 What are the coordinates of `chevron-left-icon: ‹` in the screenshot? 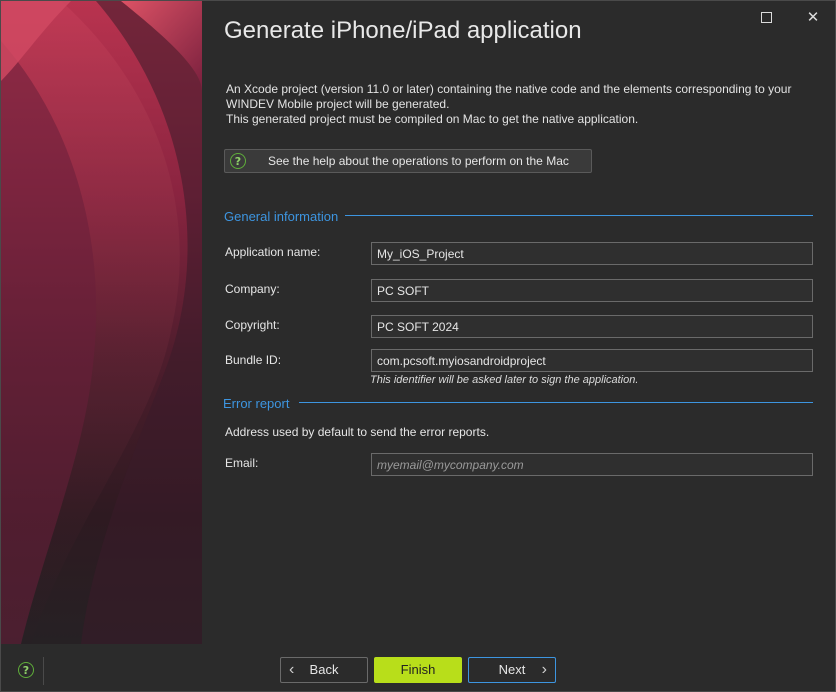 It's located at (292, 669).